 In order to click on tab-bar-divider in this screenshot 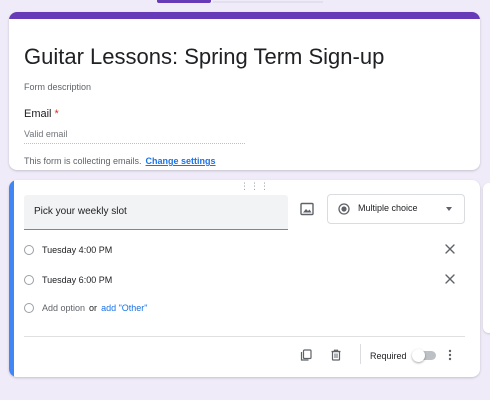, I will do `click(268, 2)`.